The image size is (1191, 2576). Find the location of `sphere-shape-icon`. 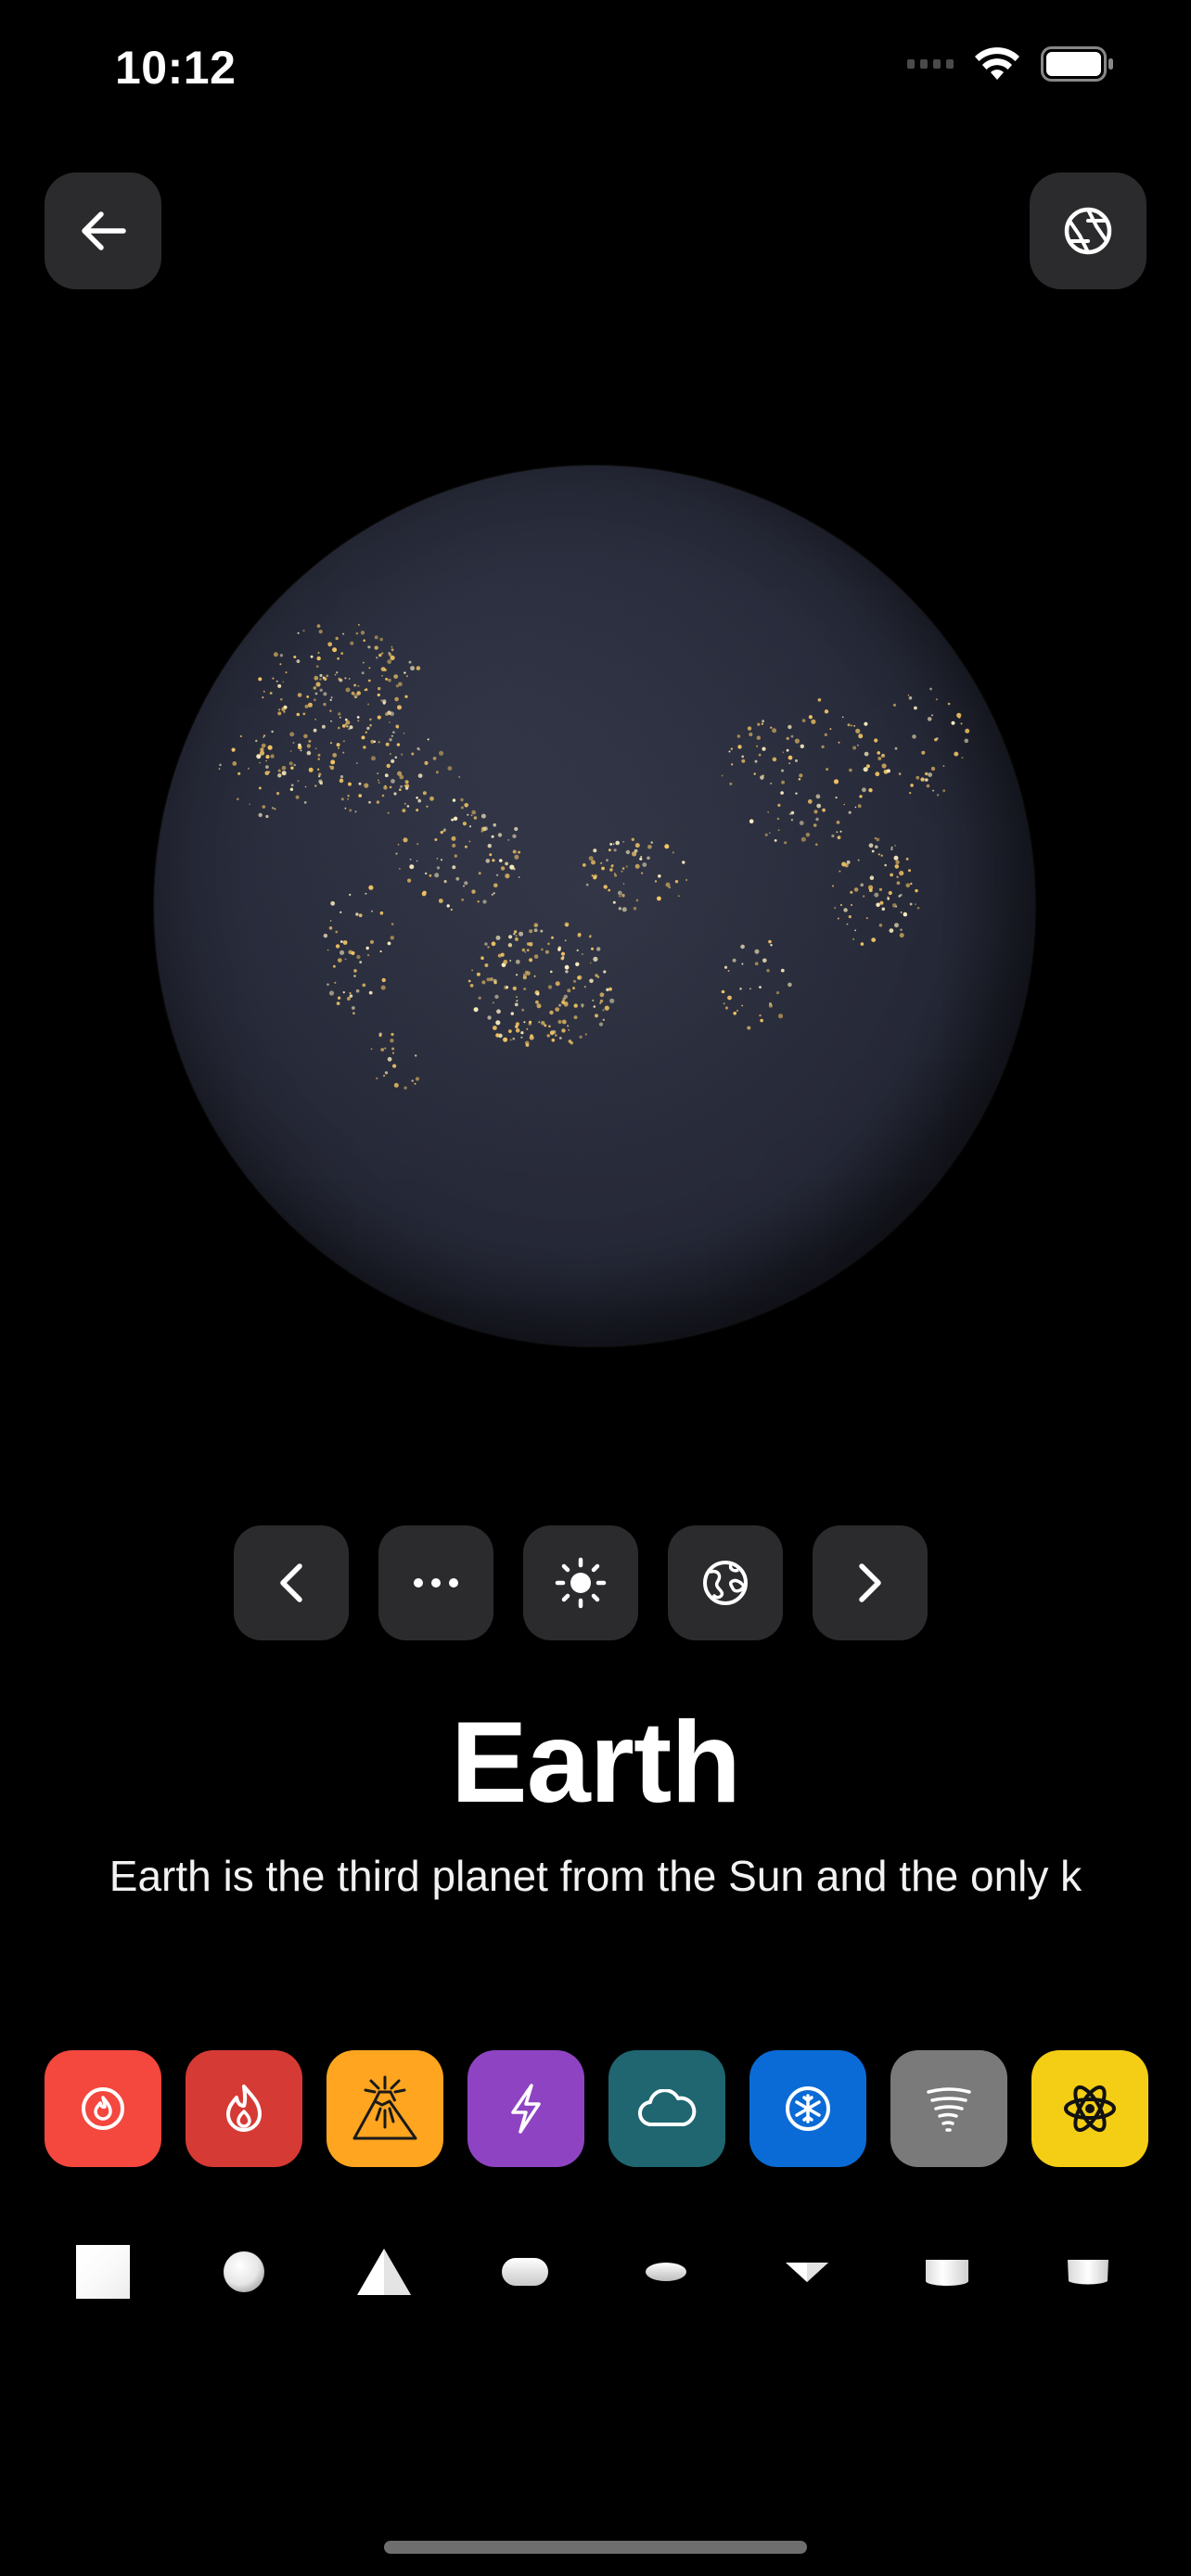

sphere-shape-icon is located at coordinates (244, 2272).